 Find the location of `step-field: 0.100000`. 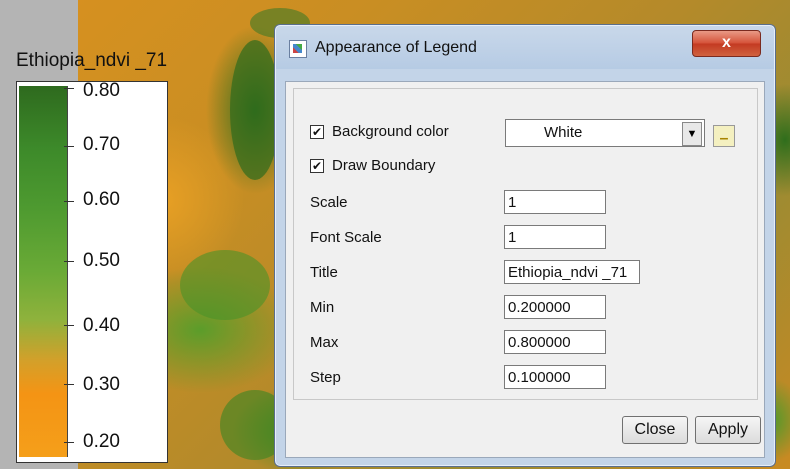

step-field: 0.100000 is located at coordinates (555, 377).